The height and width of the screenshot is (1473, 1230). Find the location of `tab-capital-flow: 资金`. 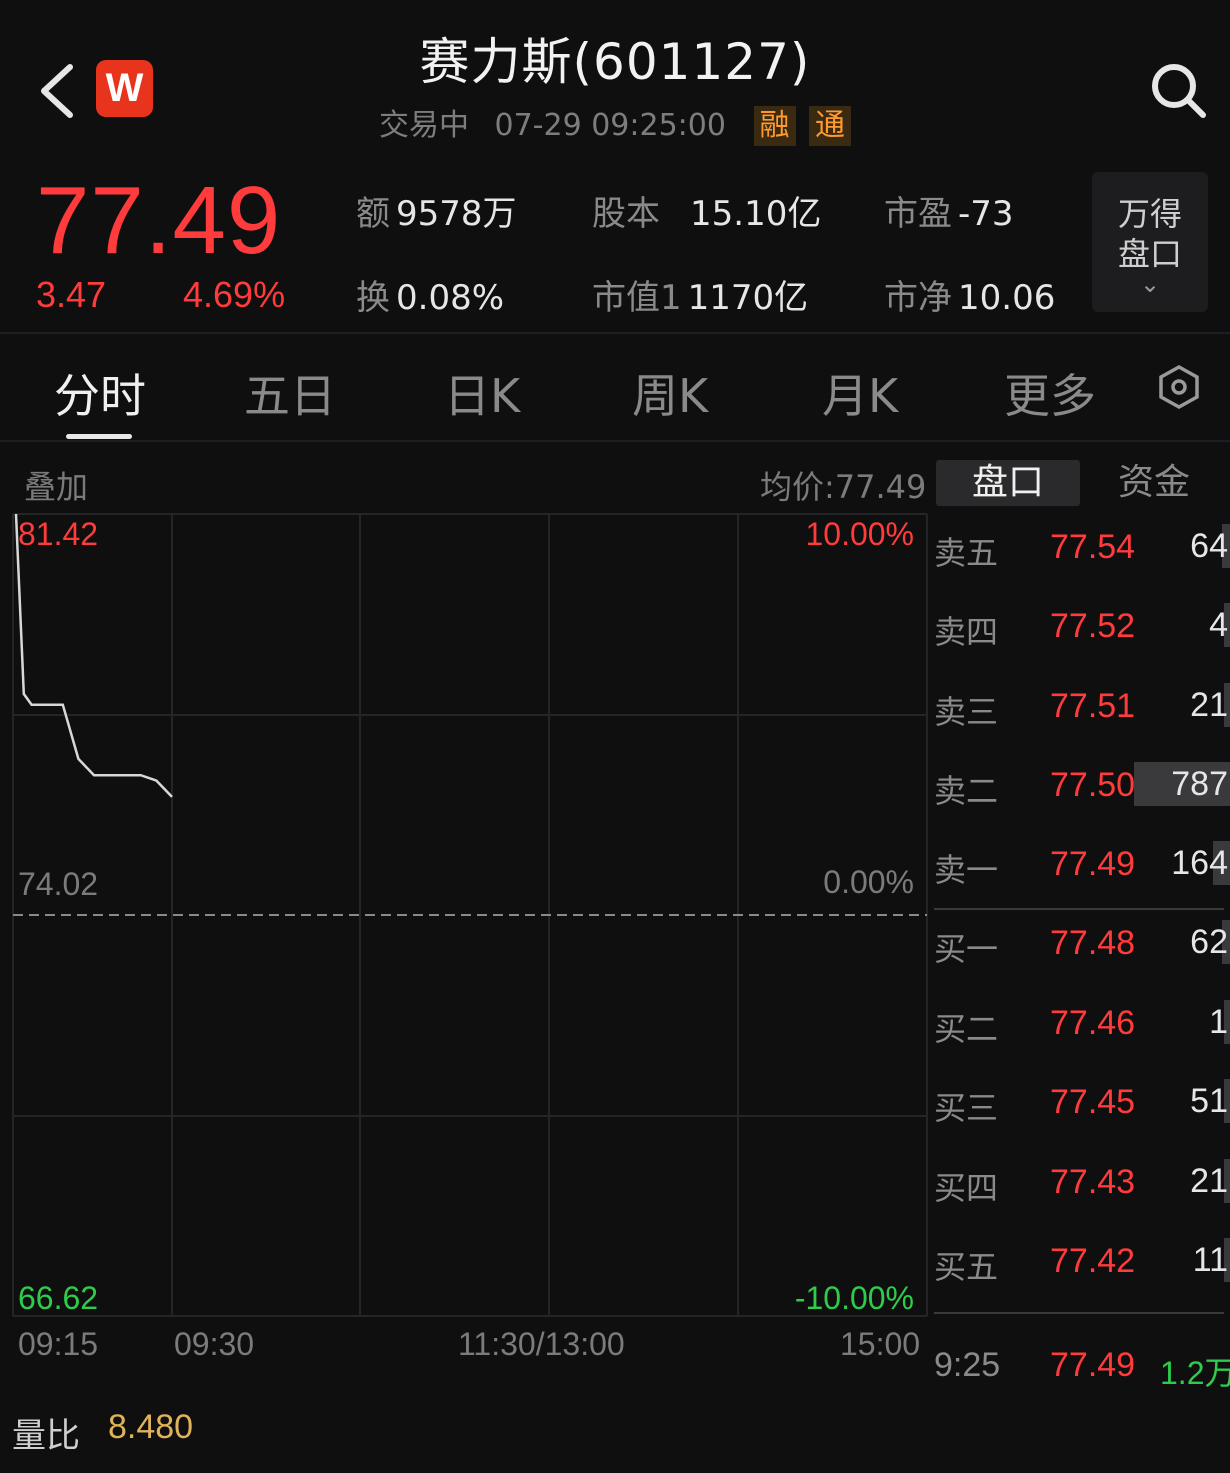

tab-capital-flow: 资金 is located at coordinates (1154, 483).